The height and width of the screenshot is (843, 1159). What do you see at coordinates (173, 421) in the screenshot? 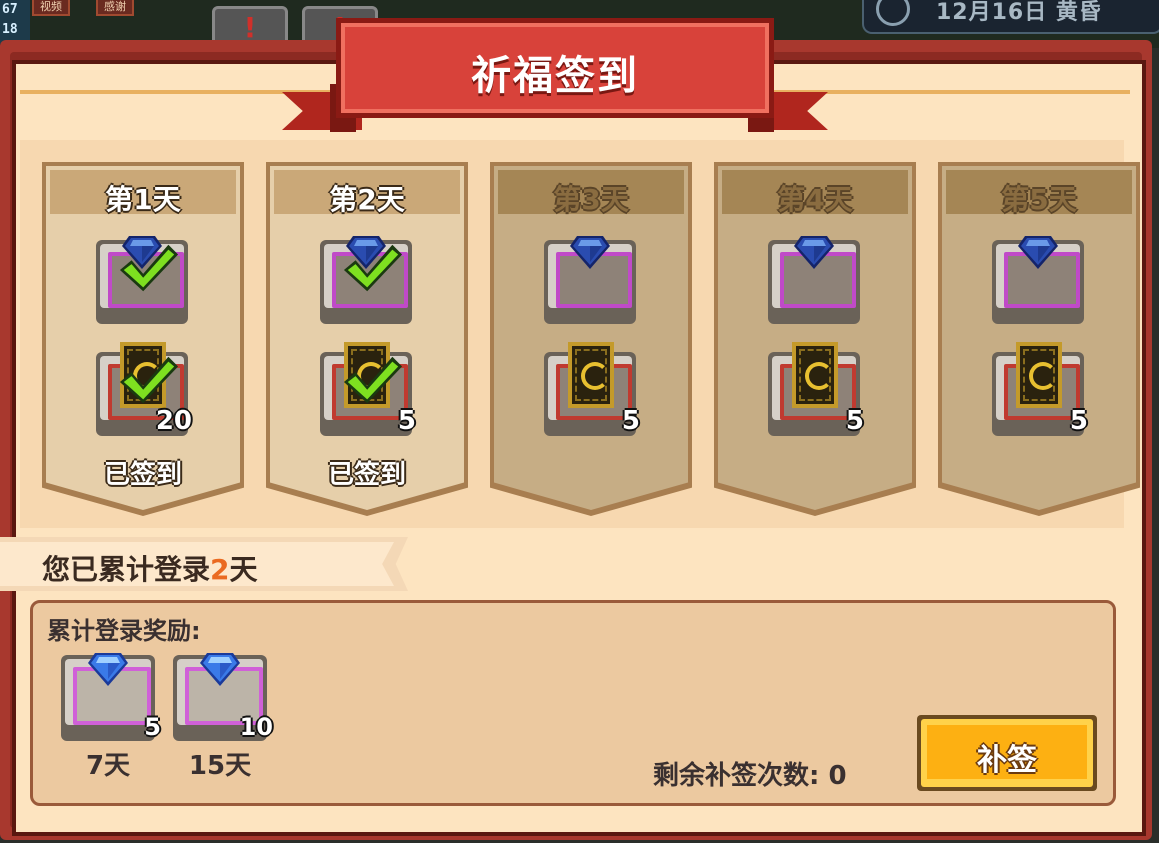
I see `reward-count: 20` at bounding box center [173, 421].